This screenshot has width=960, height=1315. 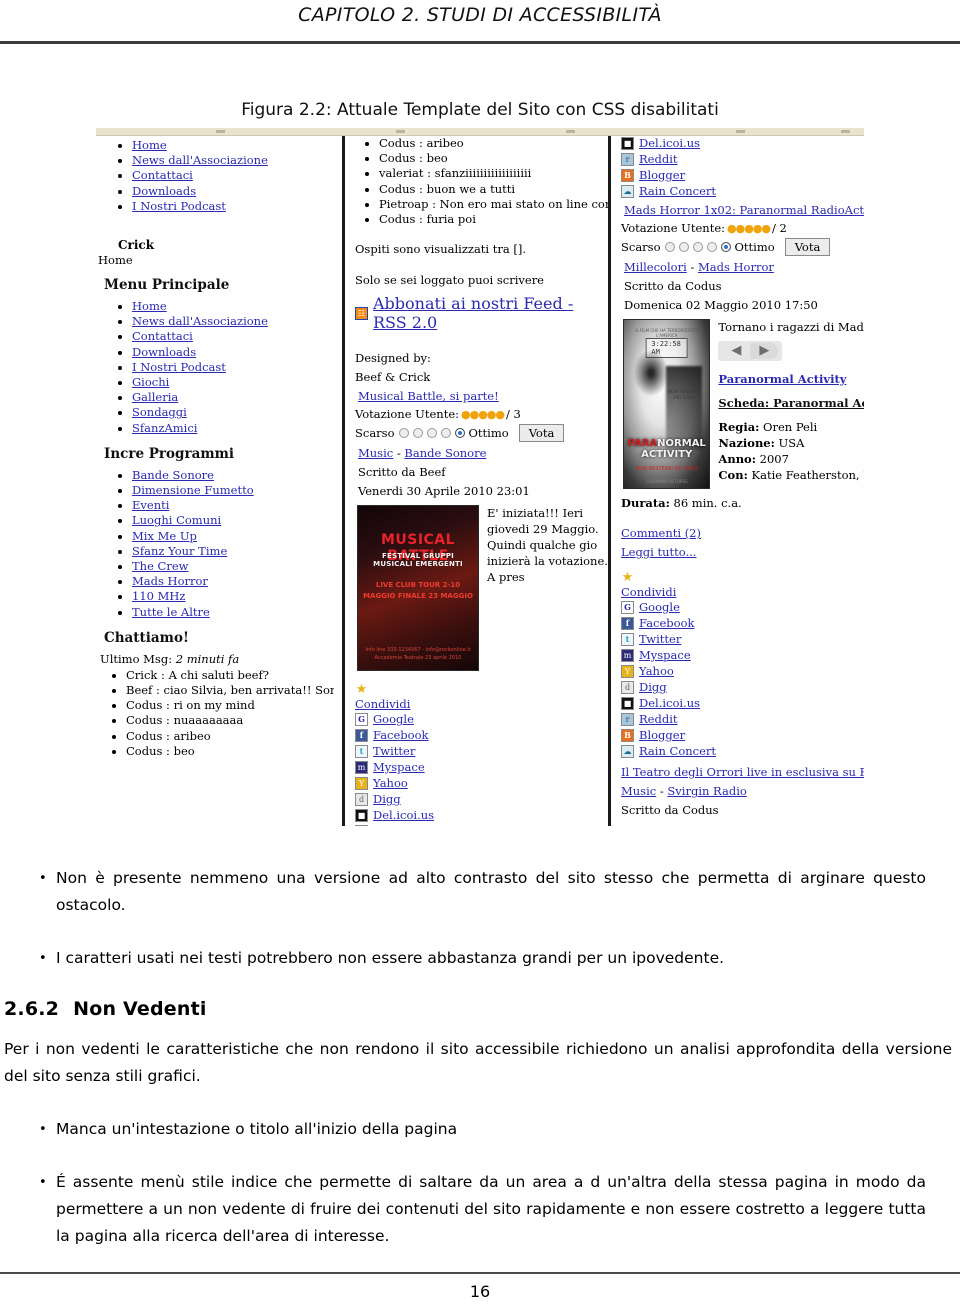 What do you see at coordinates (160, 566) in the screenshot?
I see `program-link: The Crew` at bounding box center [160, 566].